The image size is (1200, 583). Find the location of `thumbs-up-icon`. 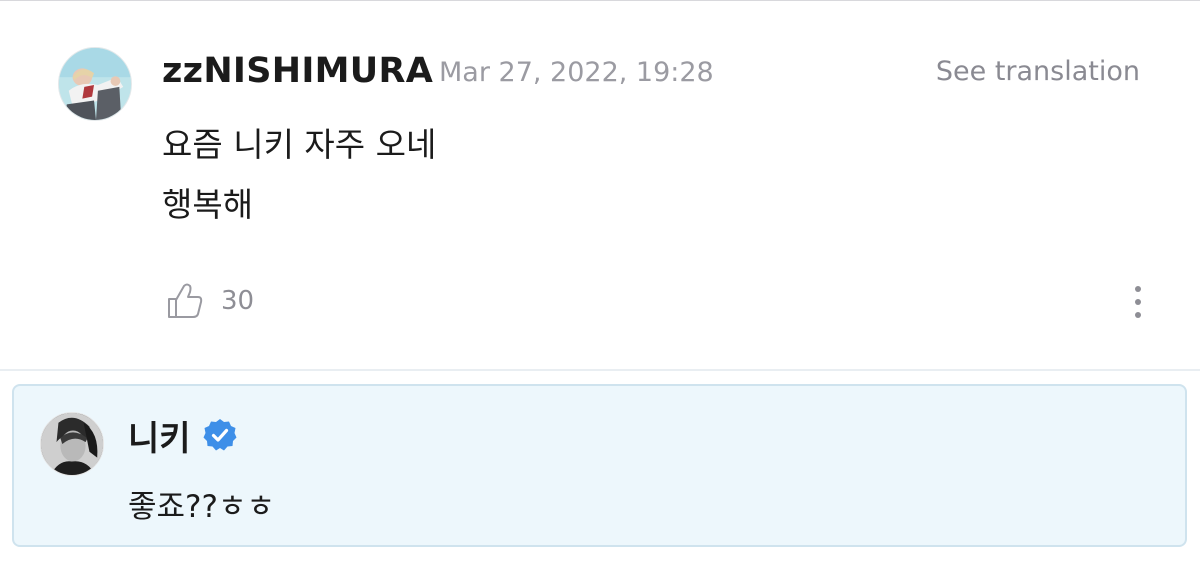

thumbs-up-icon is located at coordinates (185, 300).